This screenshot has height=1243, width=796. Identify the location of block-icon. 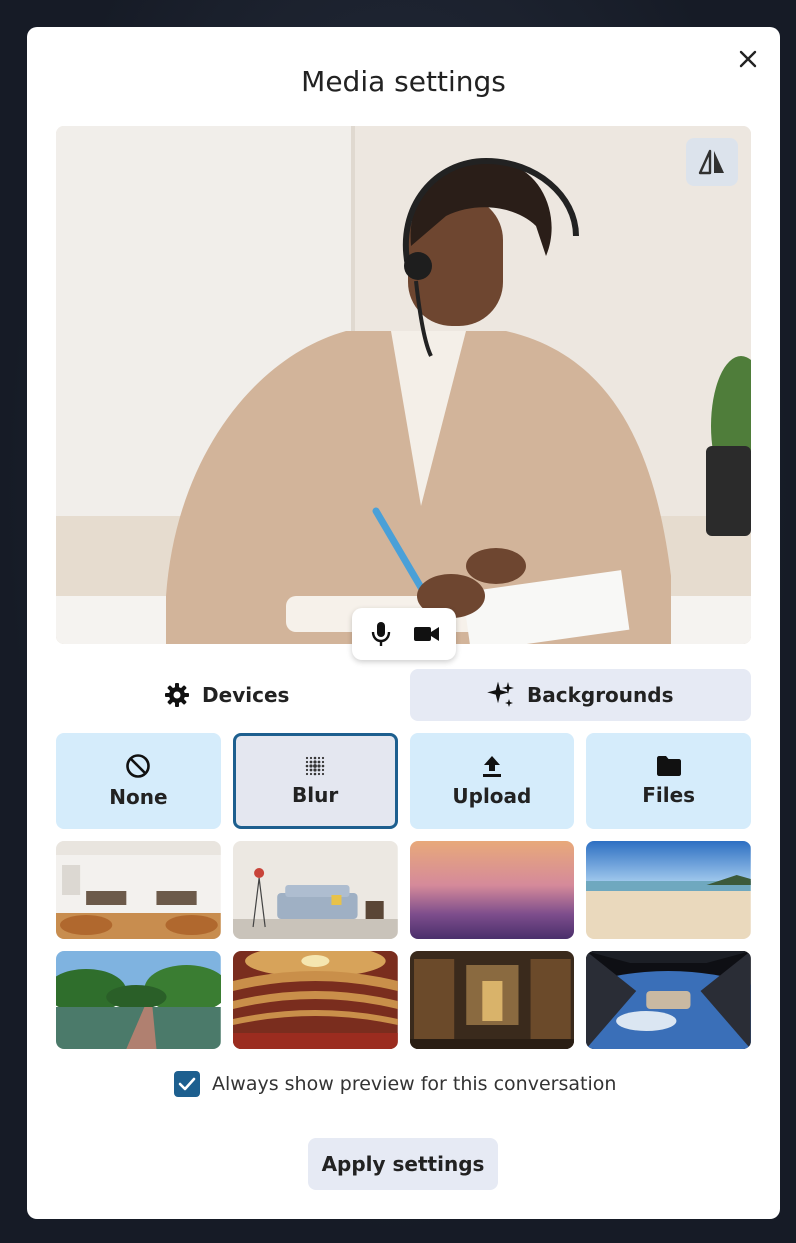
(138, 766).